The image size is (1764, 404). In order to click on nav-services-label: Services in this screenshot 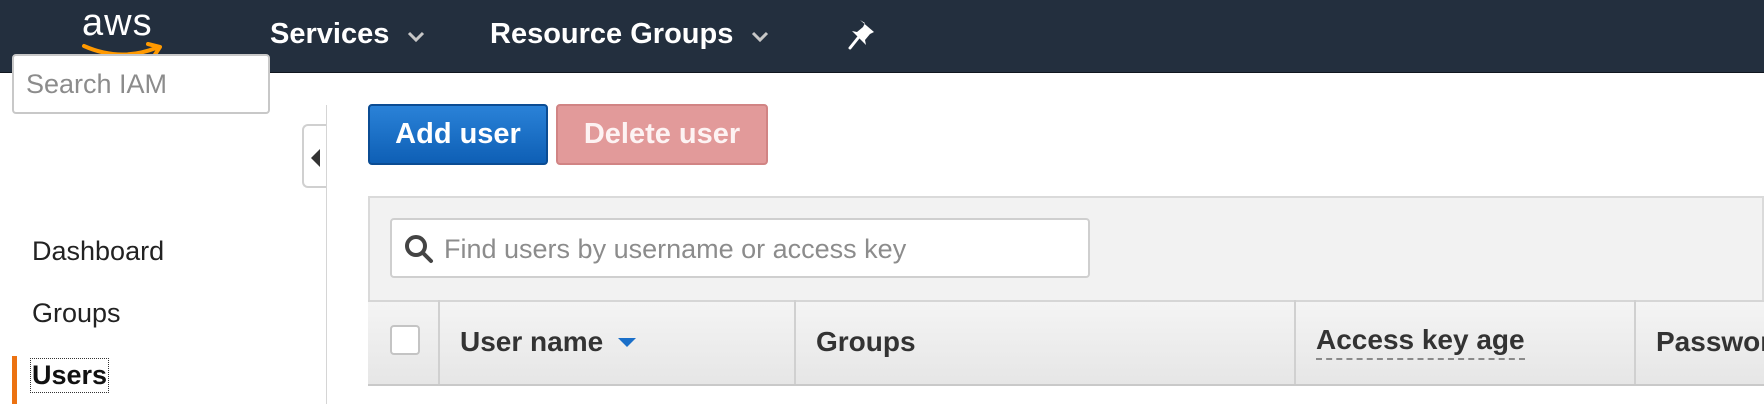, I will do `click(330, 33)`.